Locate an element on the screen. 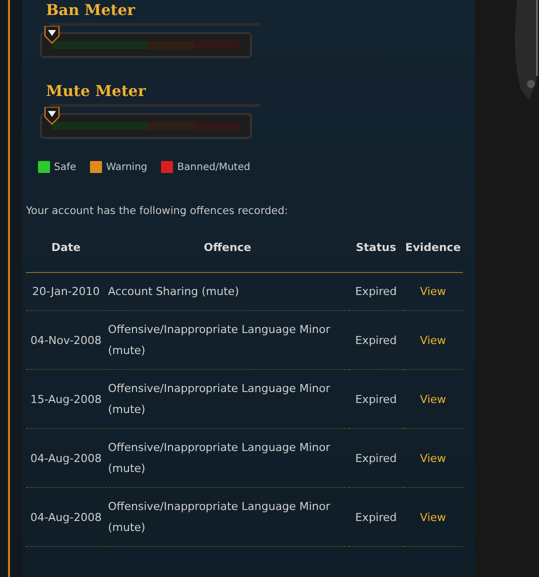  legend-label: Banned/Muted is located at coordinates (213, 167).